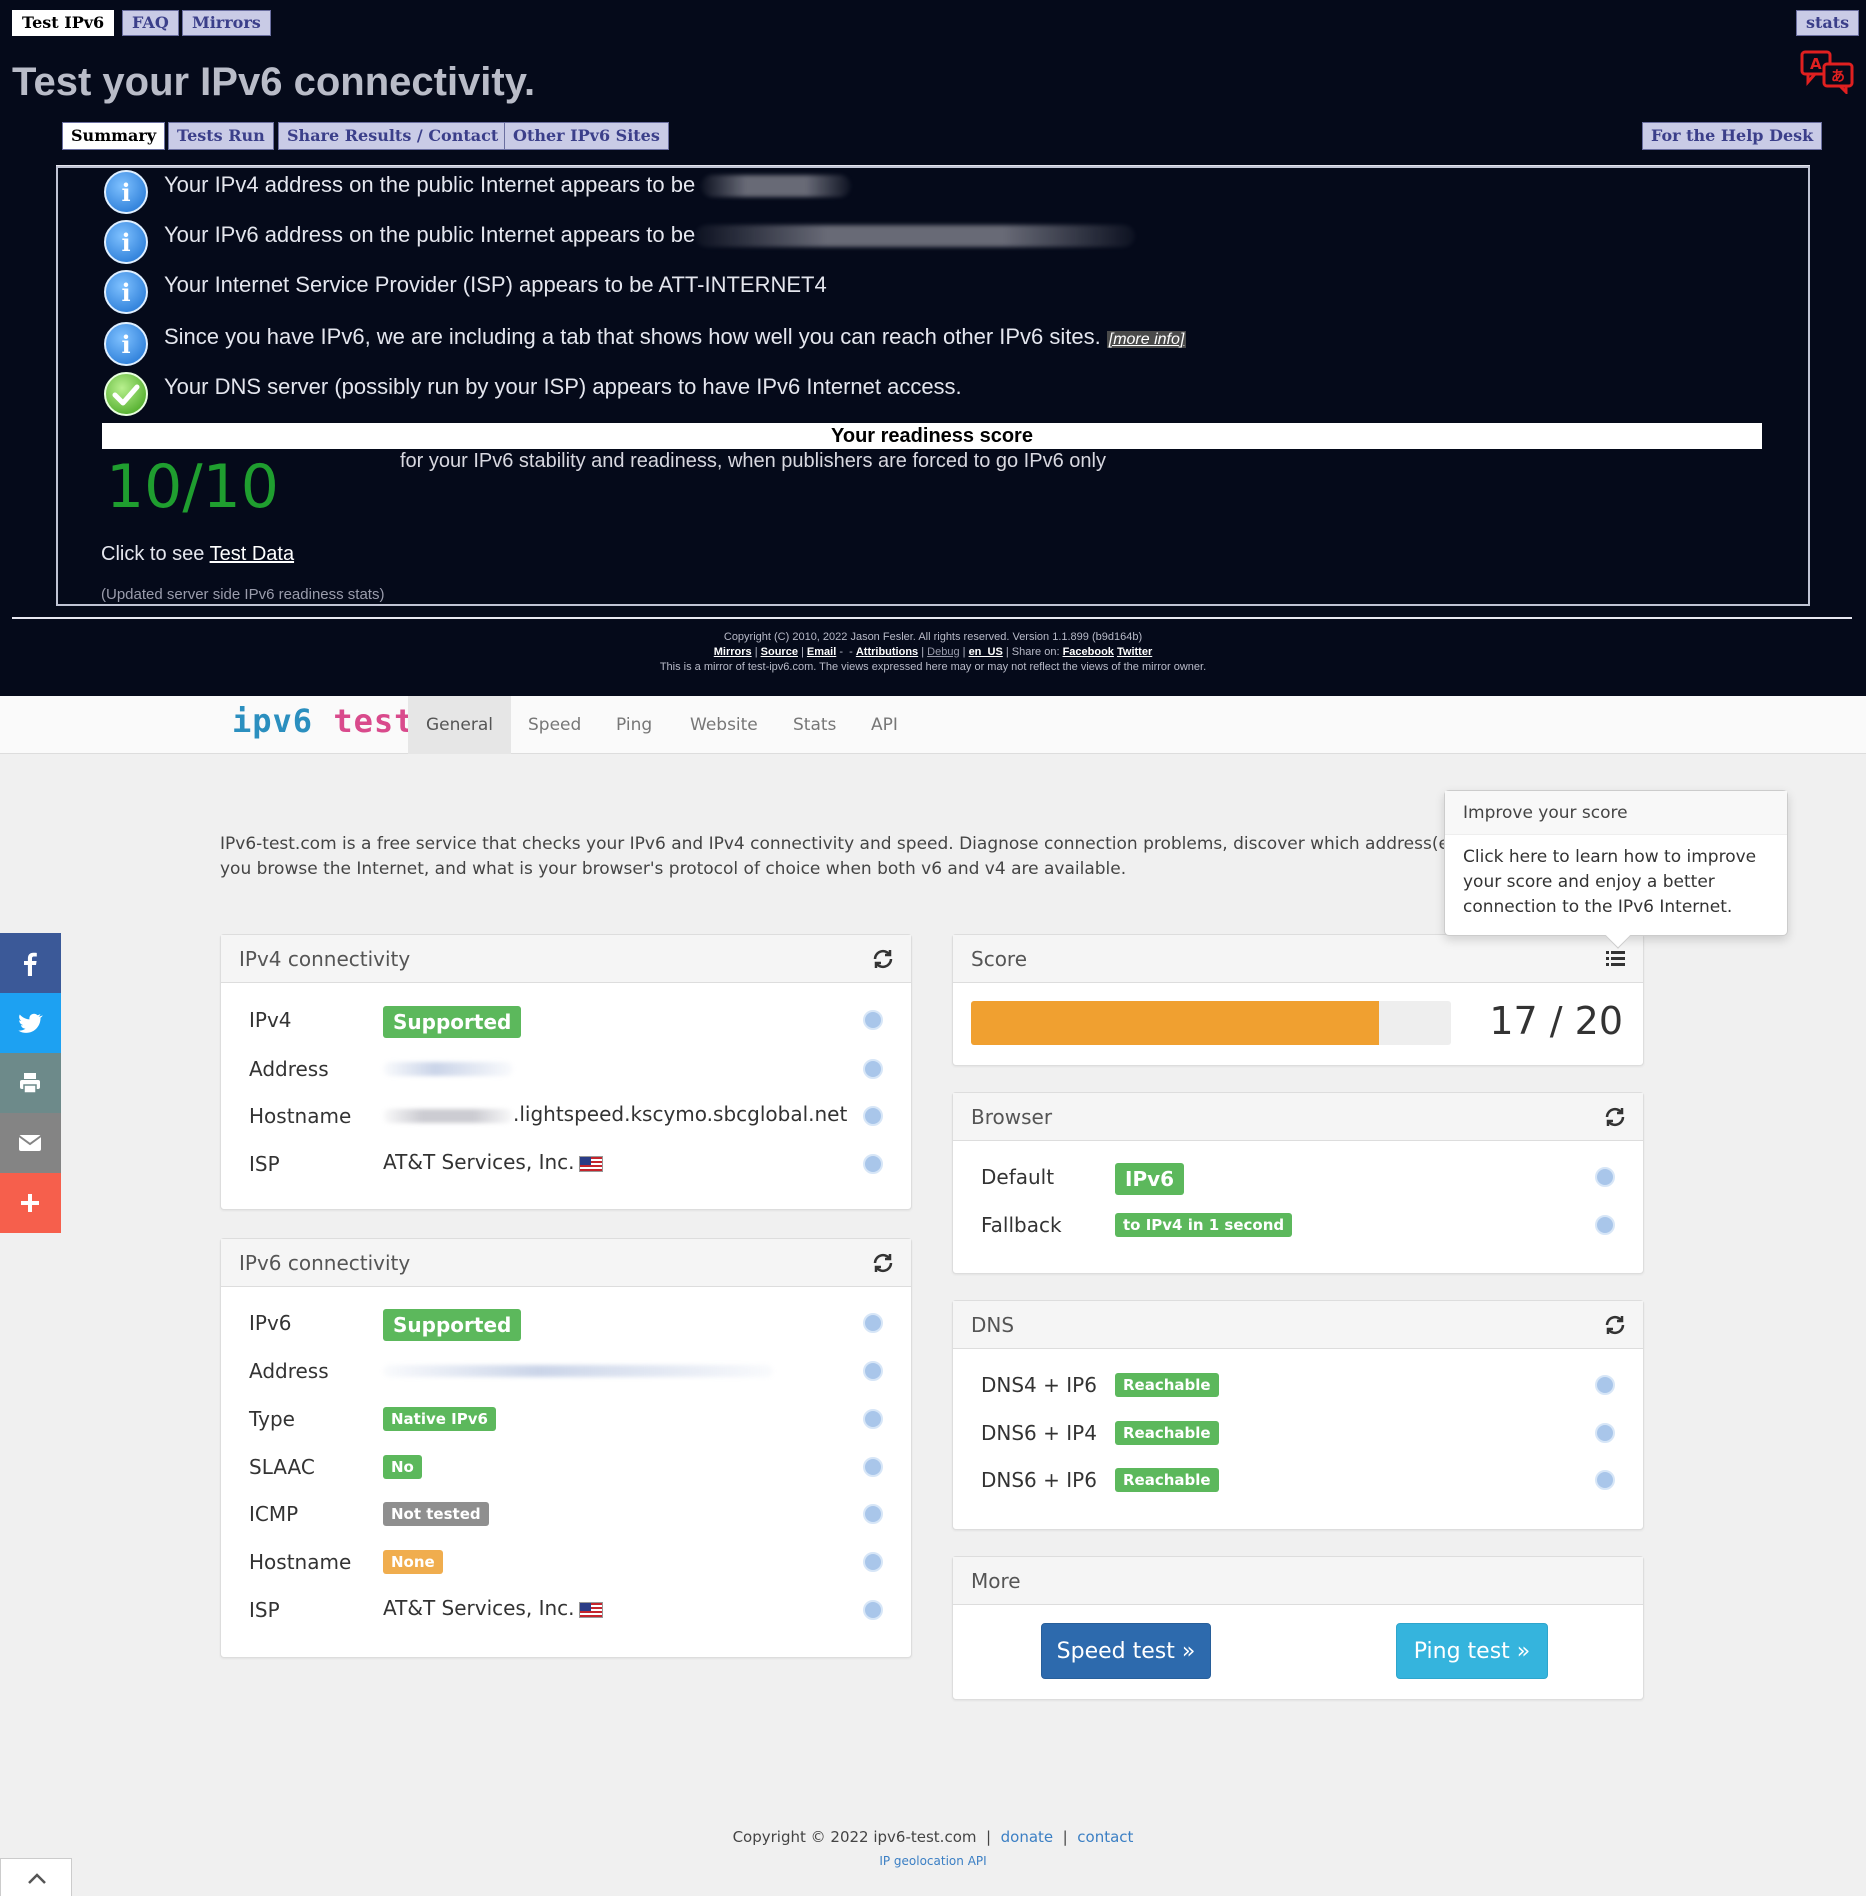 The image size is (1866, 1896). I want to click on info-icon: i, so click(126, 192).